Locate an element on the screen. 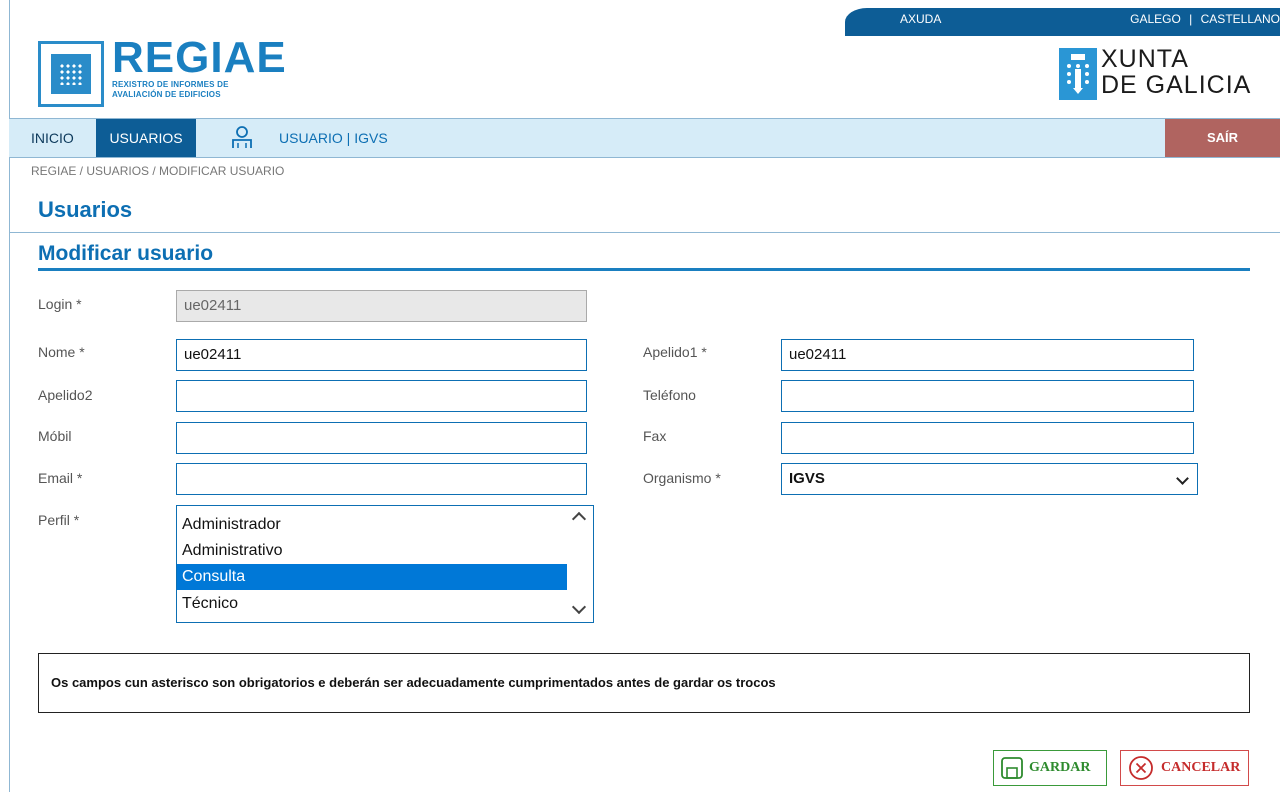 This screenshot has height=792, width=1280. divider is located at coordinates (644, 232).